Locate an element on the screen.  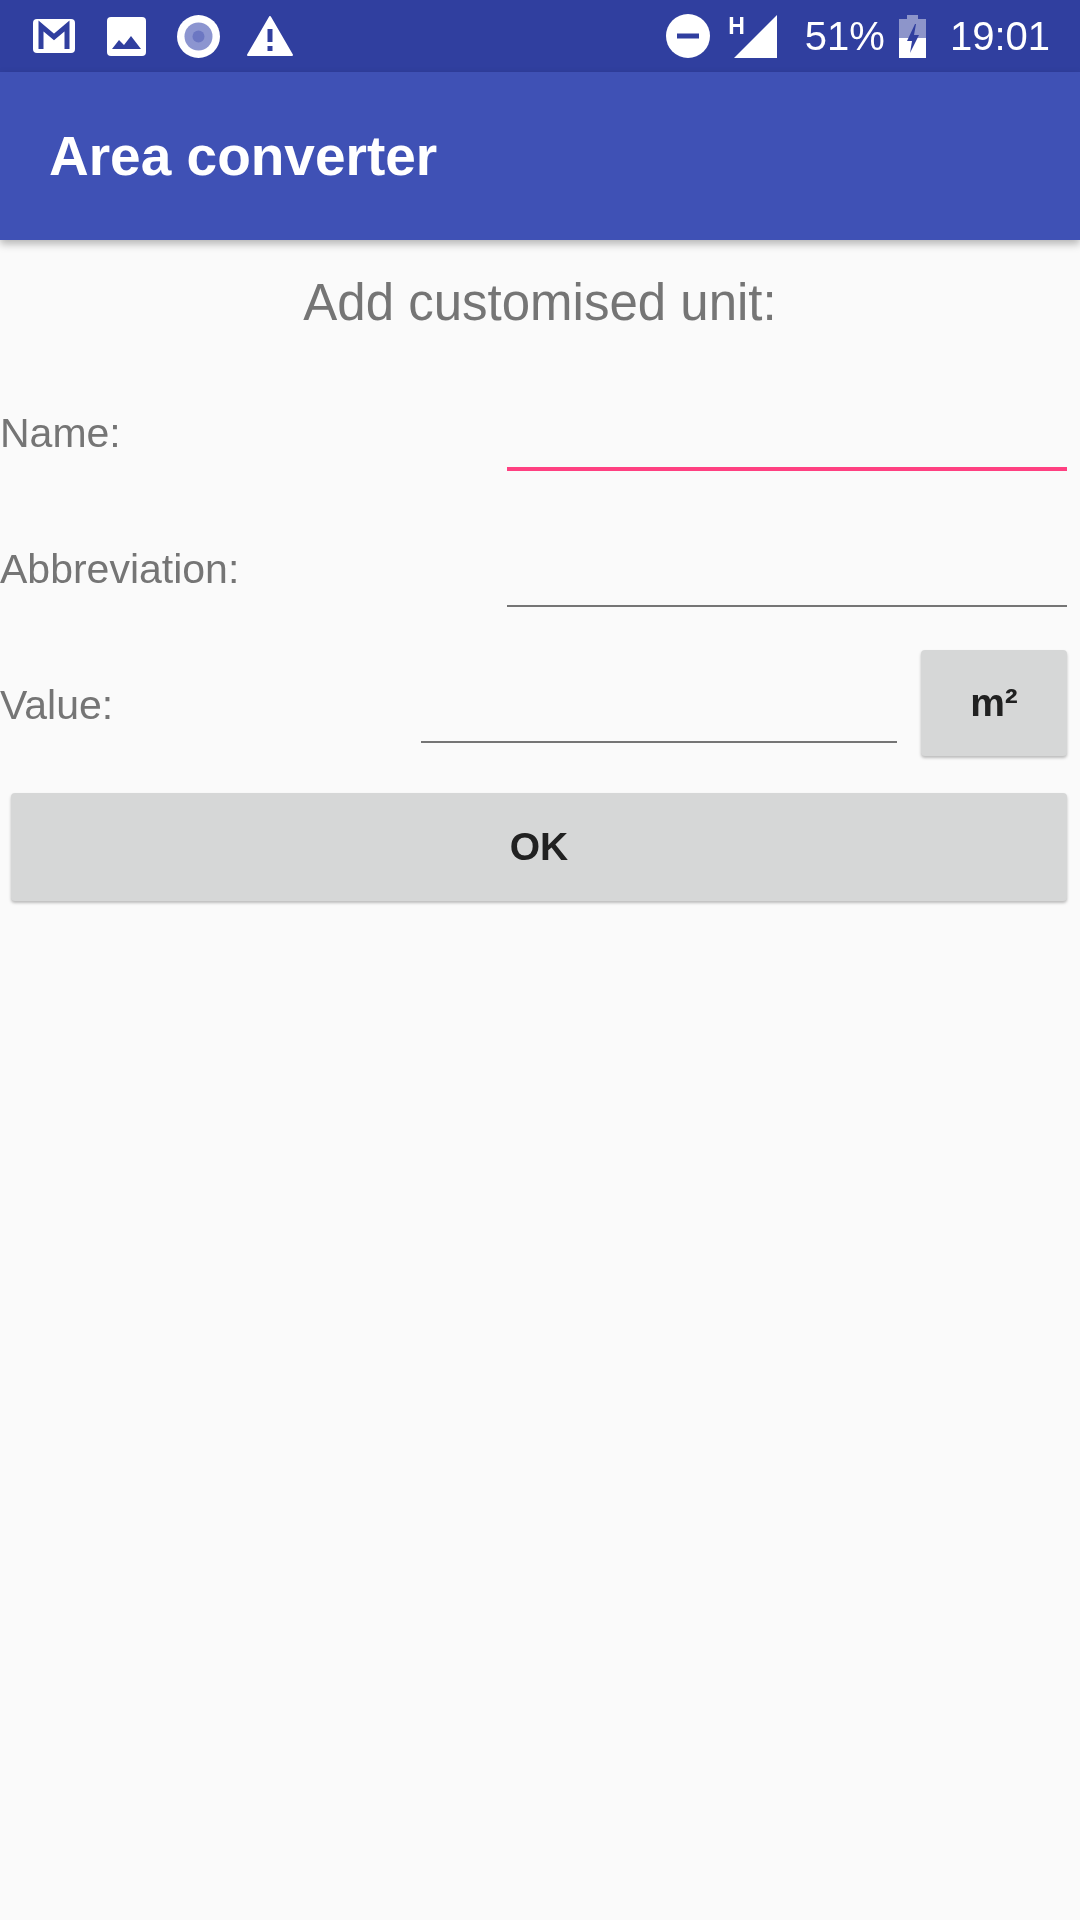
clock-time: 19:01 is located at coordinates (999, 36).